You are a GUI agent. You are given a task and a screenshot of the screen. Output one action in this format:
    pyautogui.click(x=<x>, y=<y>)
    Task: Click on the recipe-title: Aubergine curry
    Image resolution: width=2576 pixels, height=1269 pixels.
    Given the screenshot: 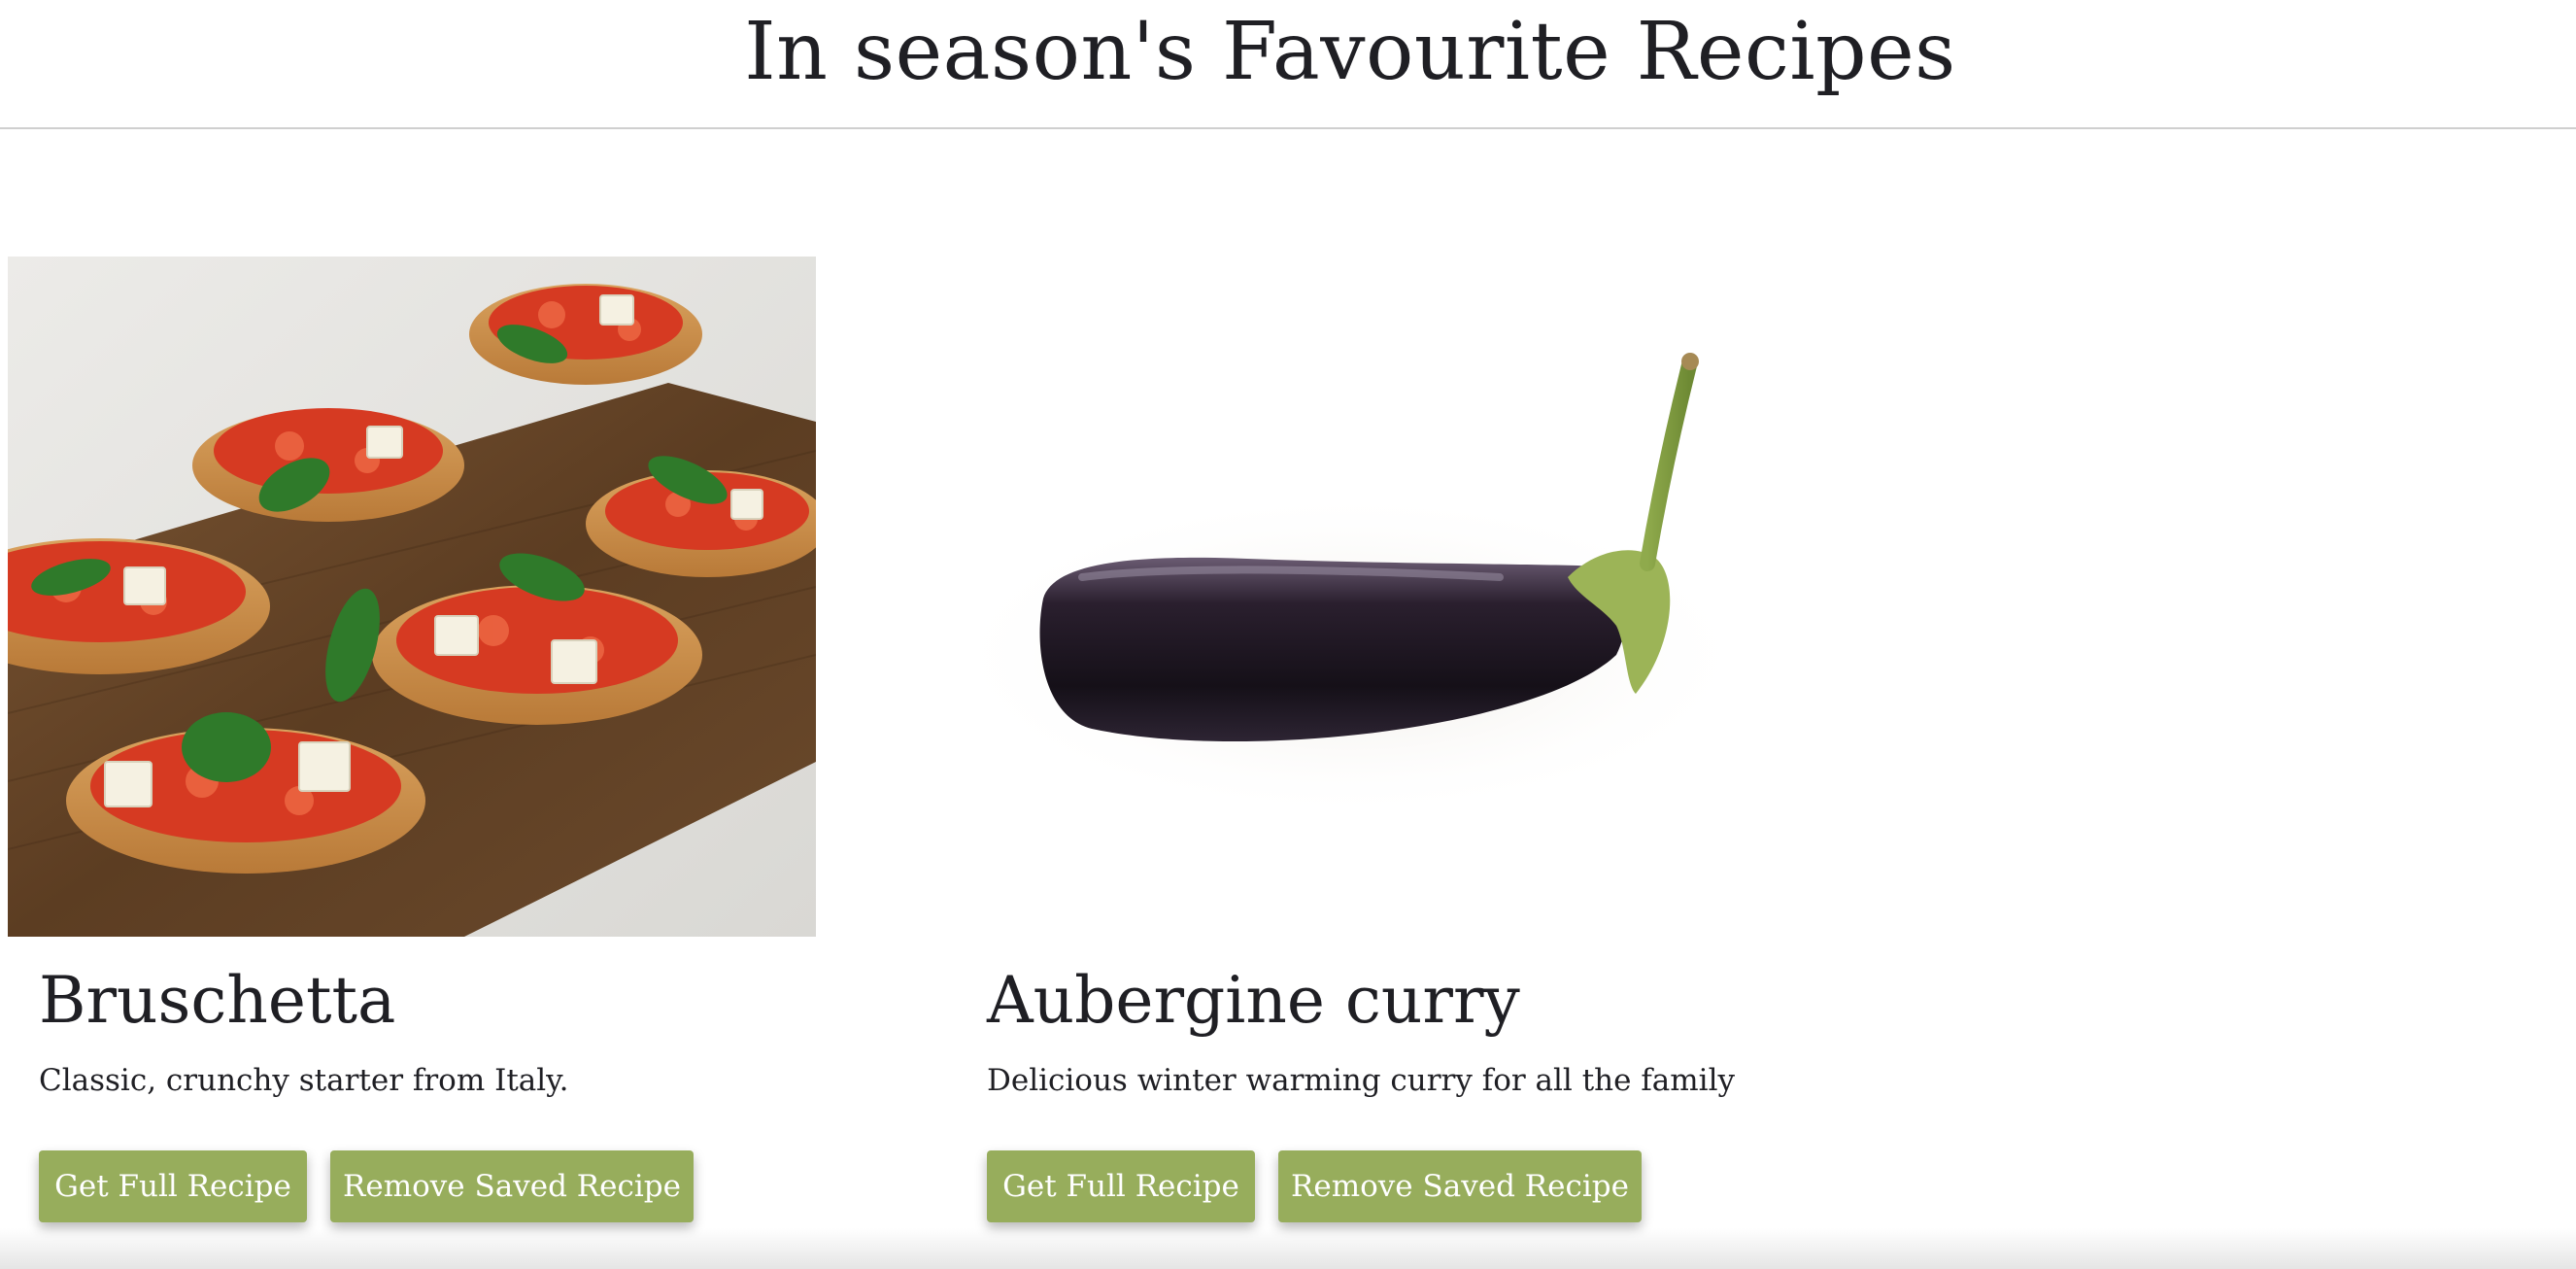 What is the action you would take?
    pyautogui.click(x=1253, y=1000)
    